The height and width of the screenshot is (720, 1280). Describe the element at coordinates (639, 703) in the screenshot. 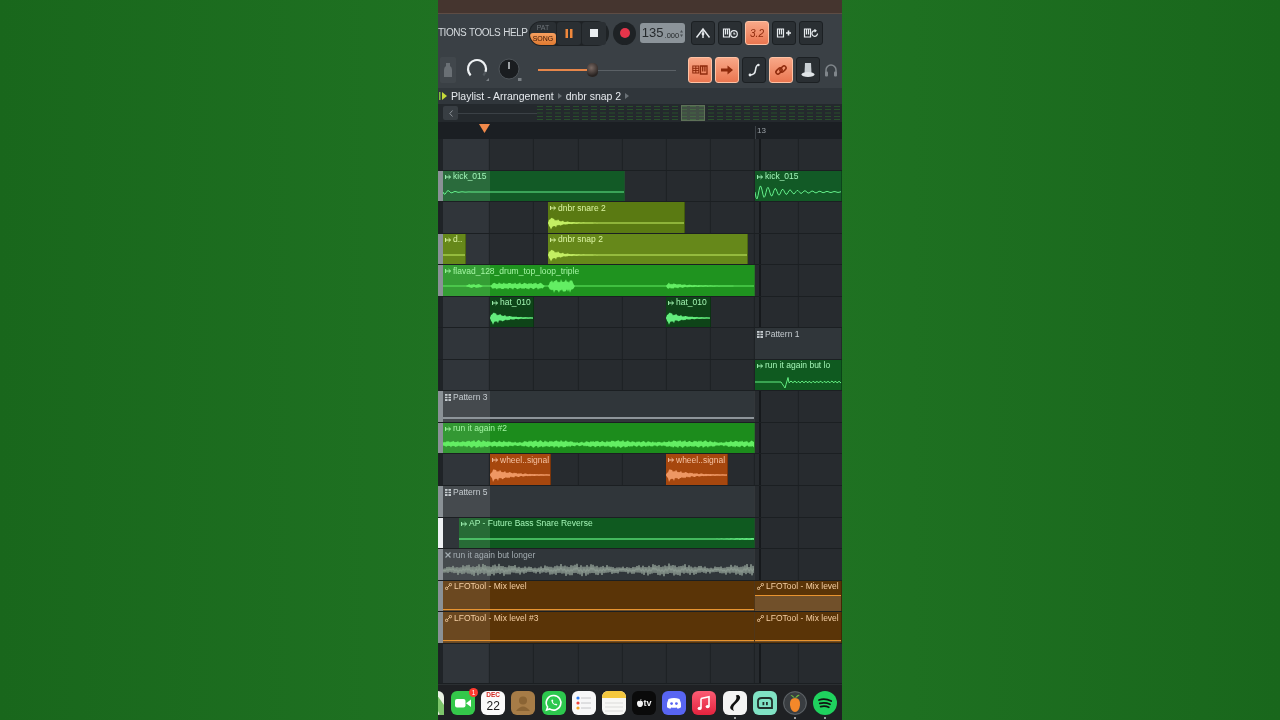

I see `apple-icon` at that location.